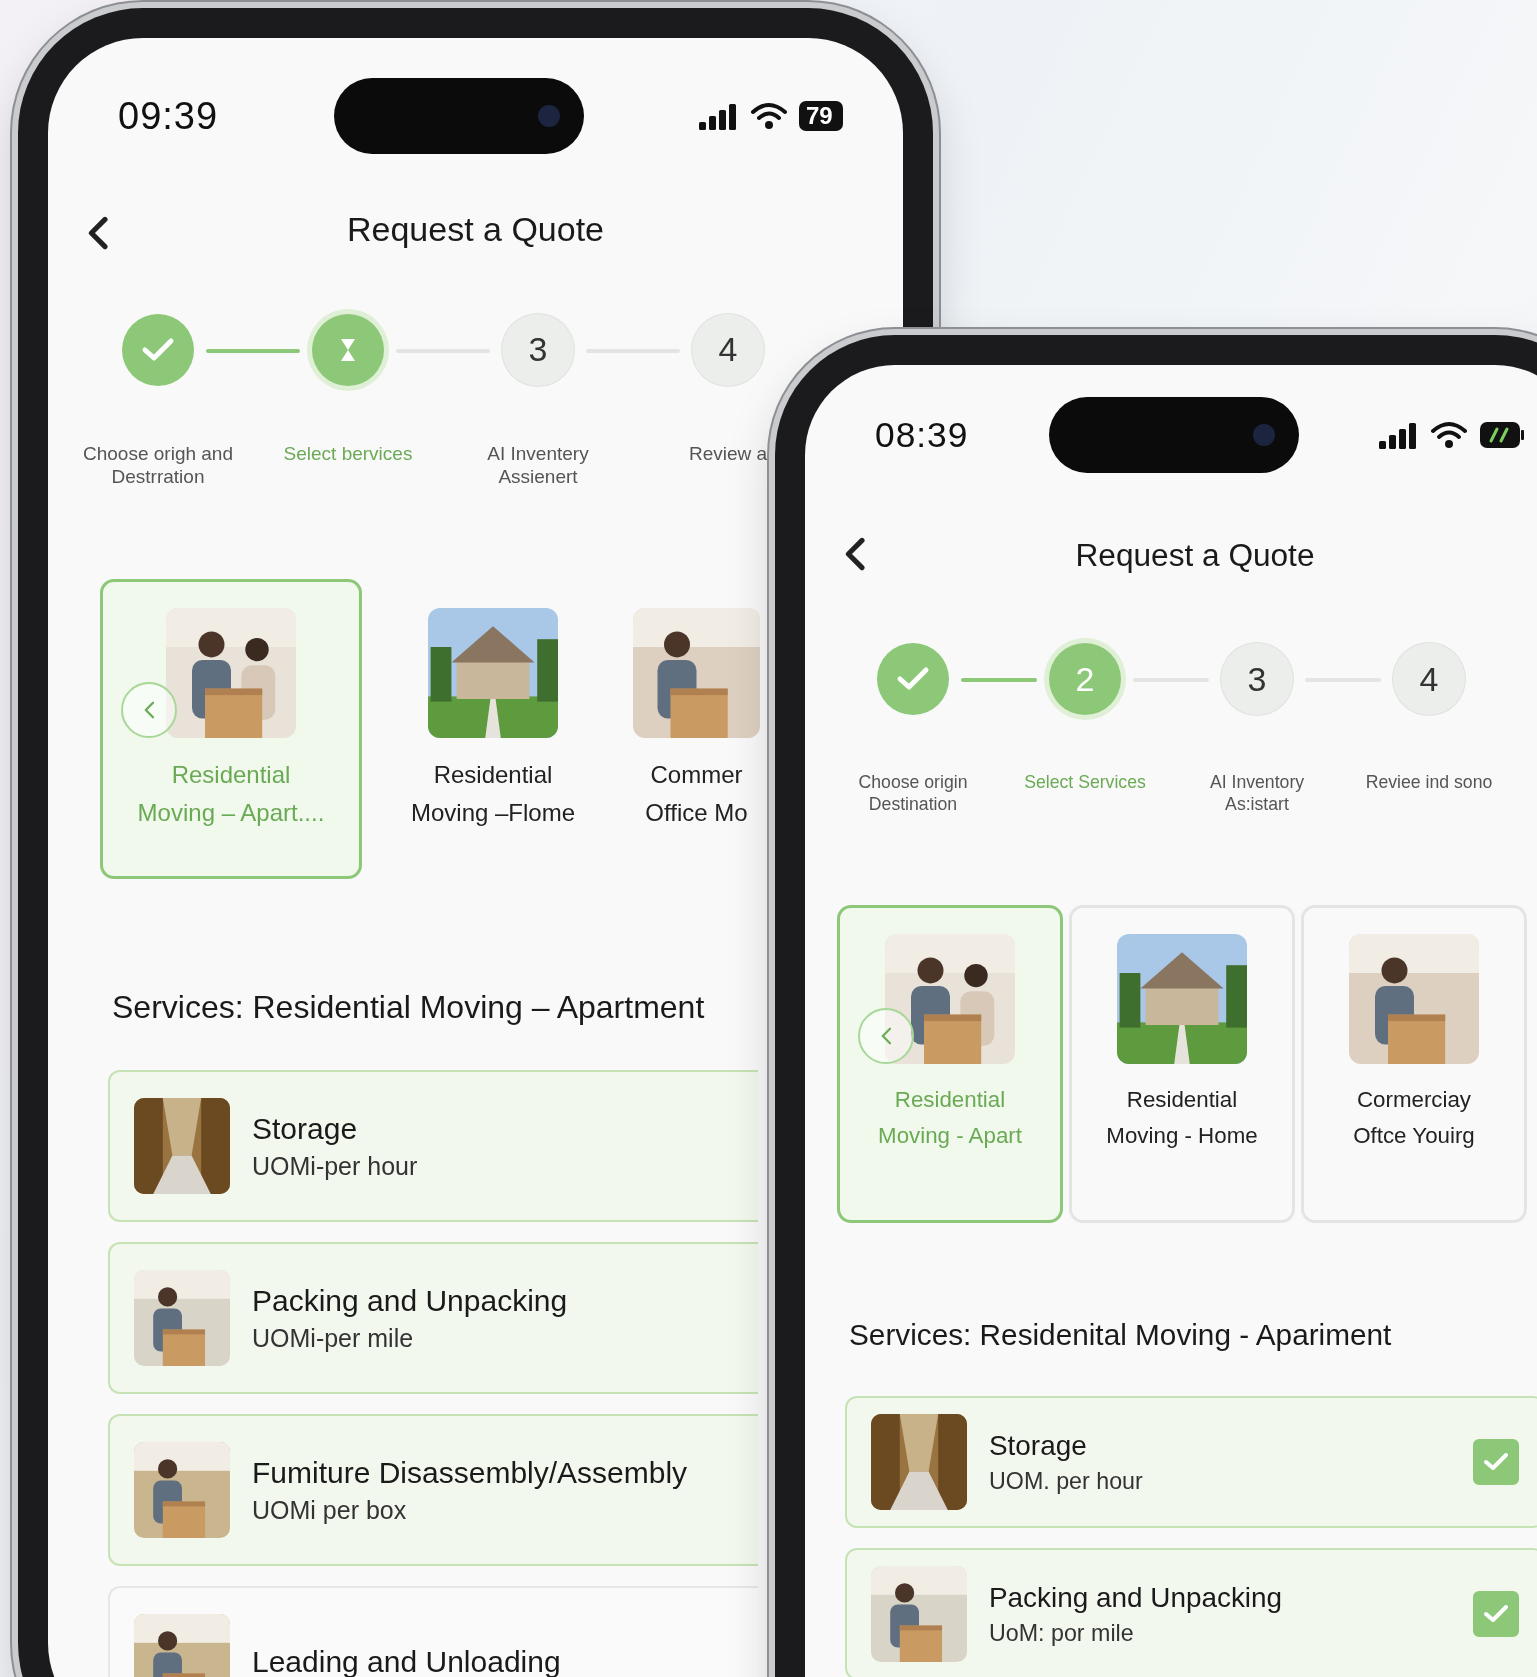  Describe the element at coordinates (1191, 1462) in the screenshot. I see `service-row: Storage UOM. per hour` at that location.